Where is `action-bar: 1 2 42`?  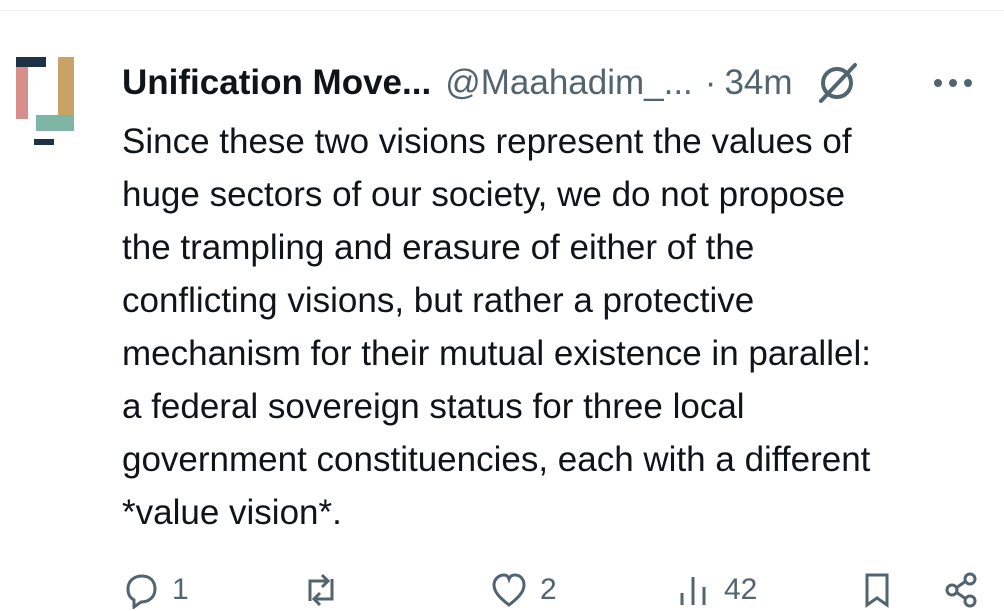
action-bar: 1 2 42 is located at coordinates (557, 591).